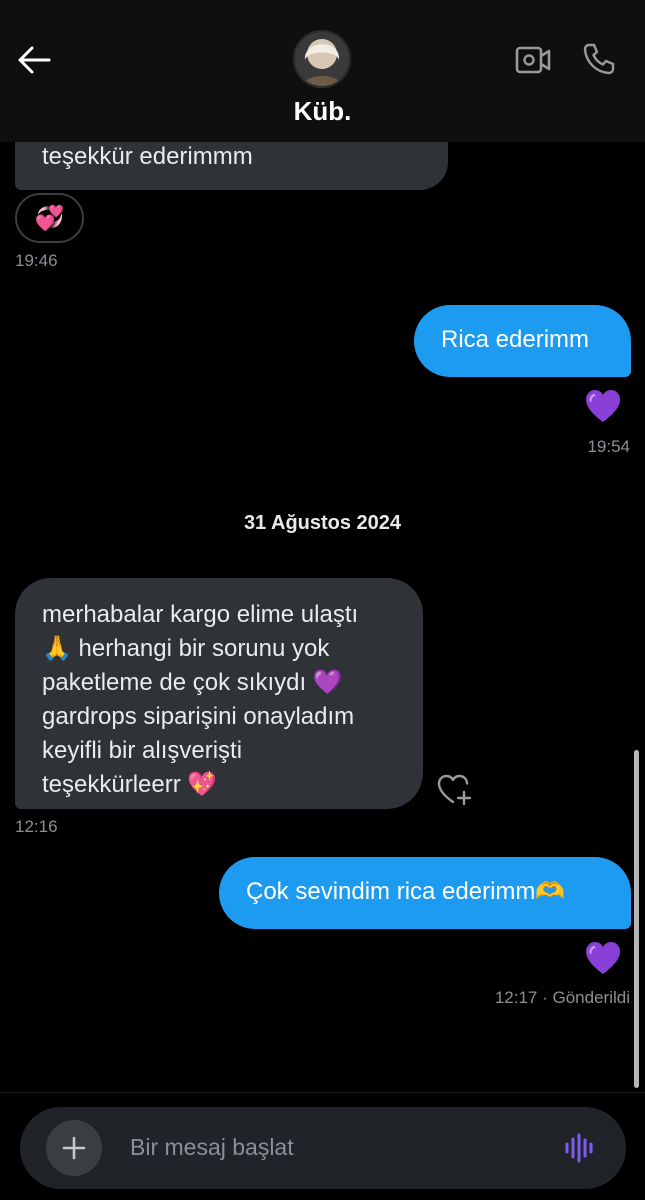  What do you see at coordinates (200, 614) in the screenshot?
I see `message-line: merhabalar kargo elime ulaştı` at bounding box center [200, 614].